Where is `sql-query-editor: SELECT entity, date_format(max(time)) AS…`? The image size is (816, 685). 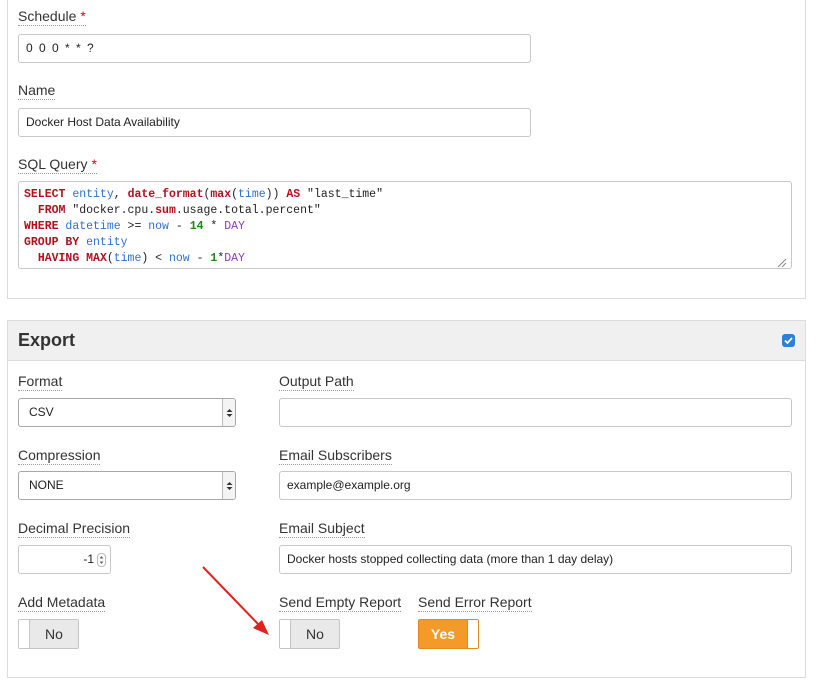 sql-query-editor: SELECT entity, date_format(max(time)) AS… is located at coordinates (405, 225).